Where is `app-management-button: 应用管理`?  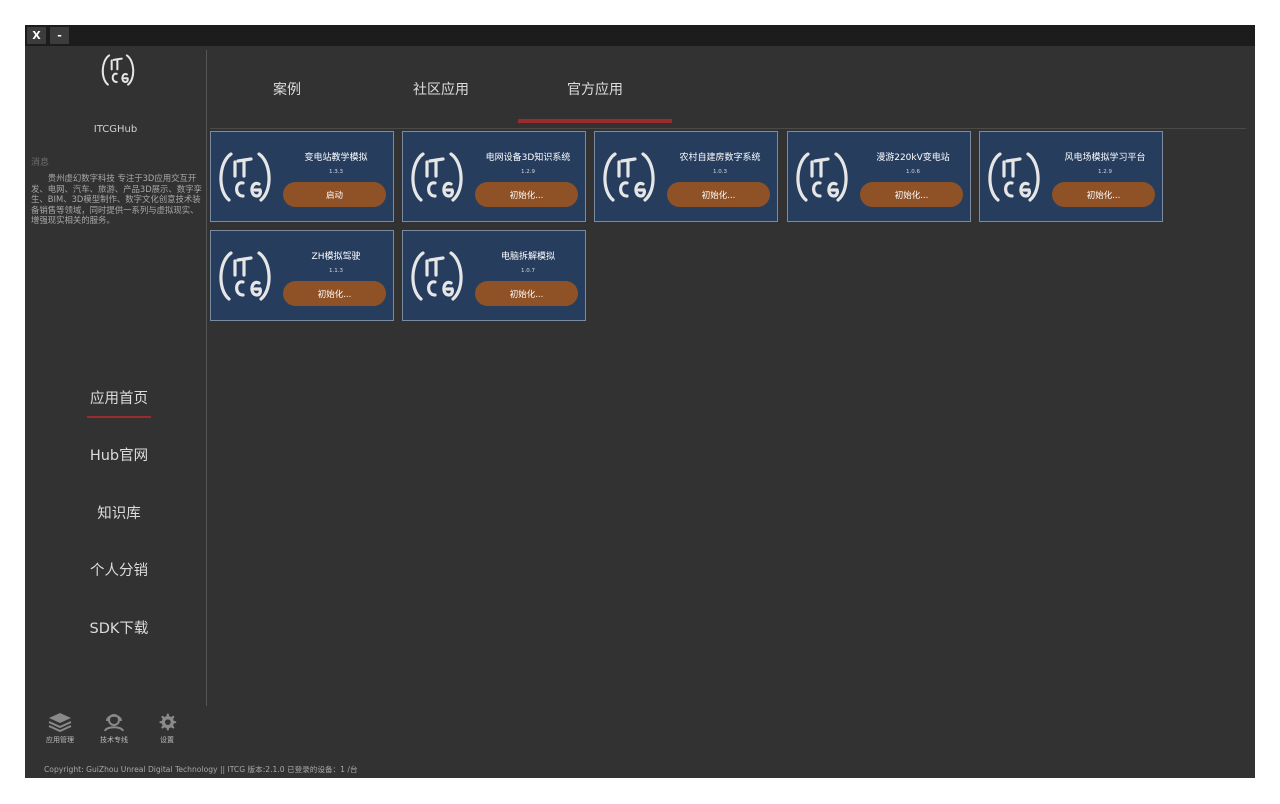 app-management-button: 应用管理 is located at coordinates (60, 728).